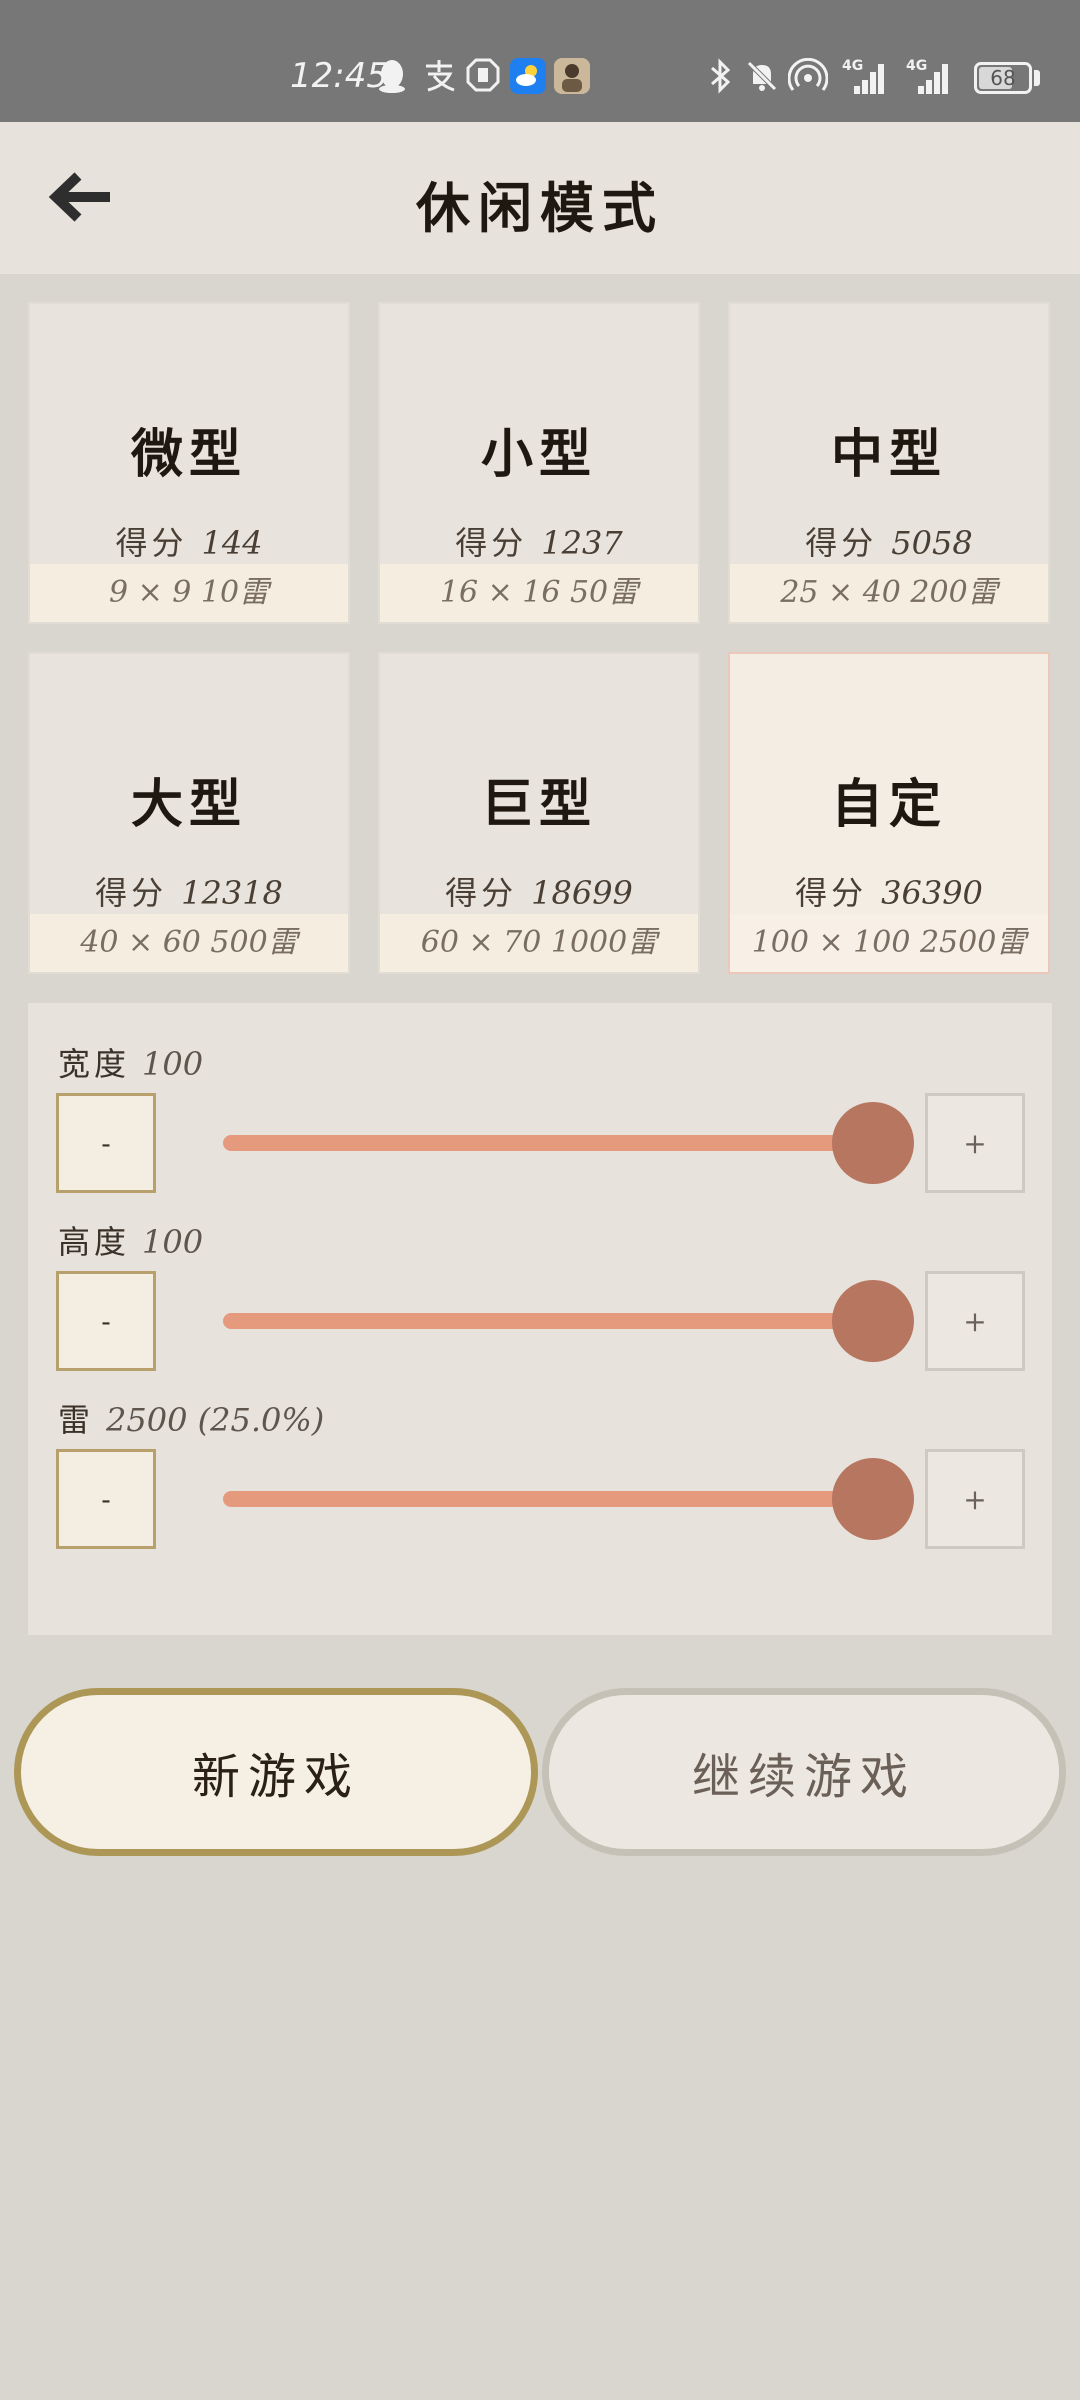  I want to click on preset-spec: 16 × 16 50雷, so click(539, 593).